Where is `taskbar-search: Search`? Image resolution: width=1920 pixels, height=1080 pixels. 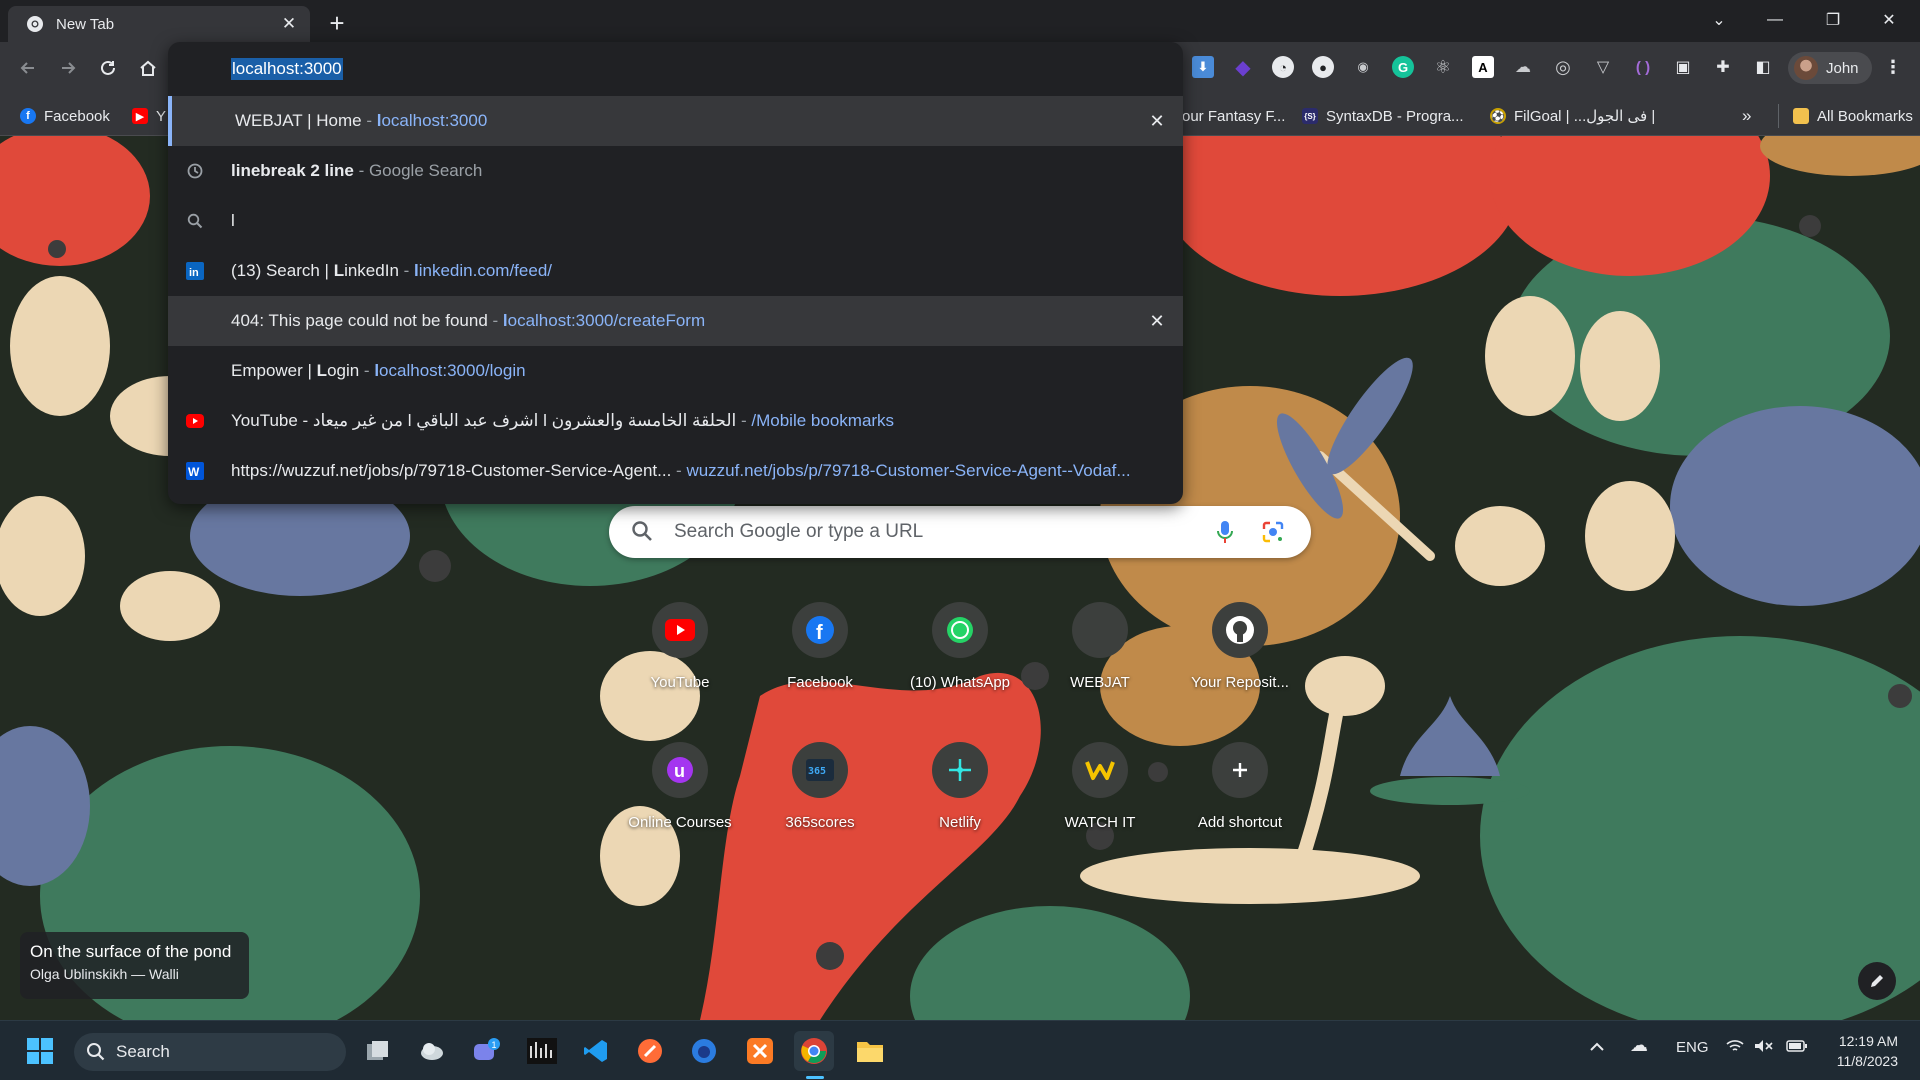 taskbar-search: Search is located at coordinates (210, 1052).